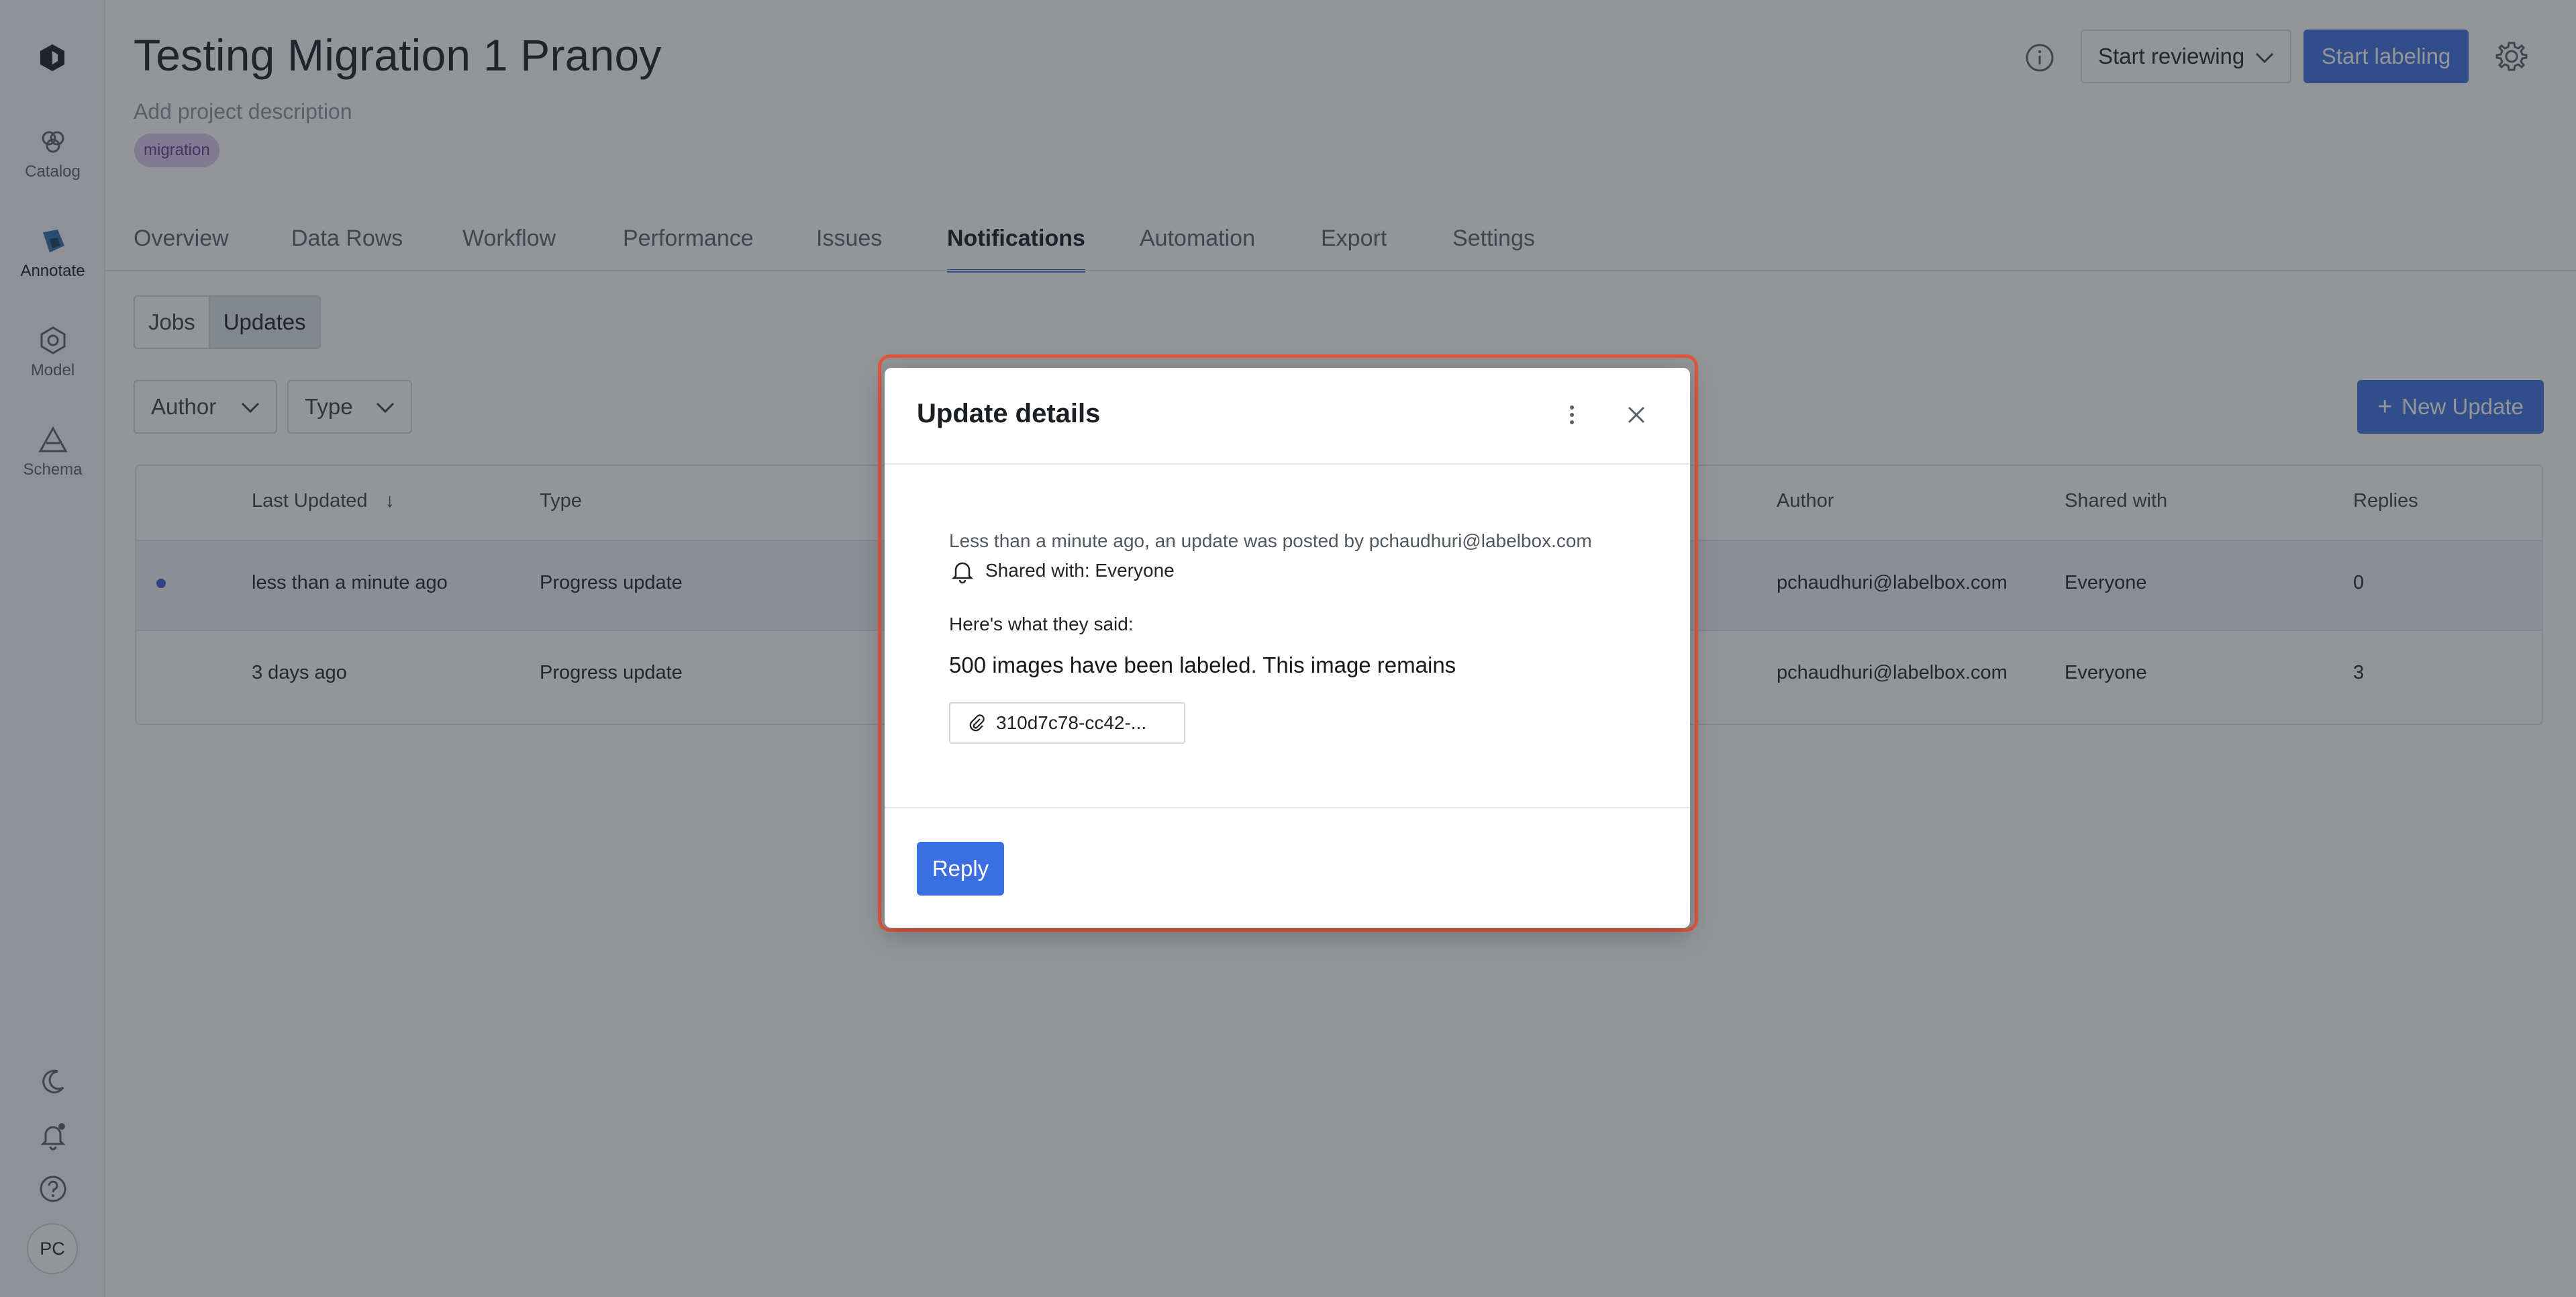 This screenshot has height=1297, width=2576. I want to click on modal-footer-divider, so click(1287, 807).